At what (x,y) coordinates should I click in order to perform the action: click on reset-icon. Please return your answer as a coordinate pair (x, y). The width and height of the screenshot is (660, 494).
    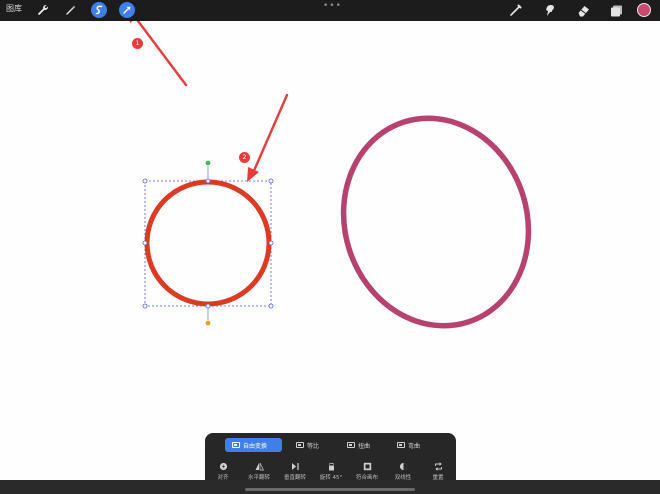
    Looking at the image, I should click on (438, 466).